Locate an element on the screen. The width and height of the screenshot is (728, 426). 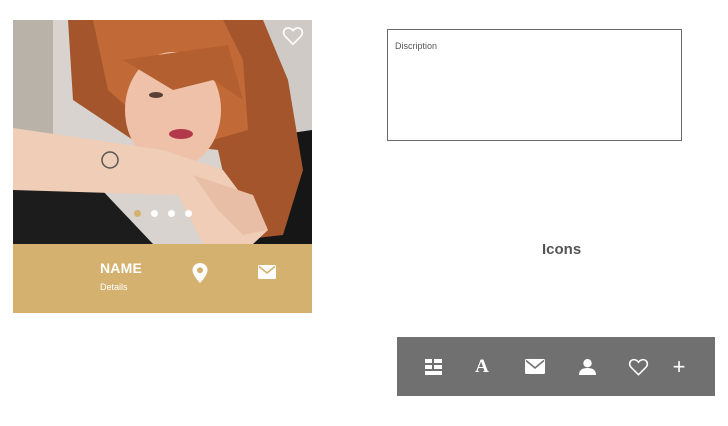
profile-name: NAME is located at coordinates (121, 268).